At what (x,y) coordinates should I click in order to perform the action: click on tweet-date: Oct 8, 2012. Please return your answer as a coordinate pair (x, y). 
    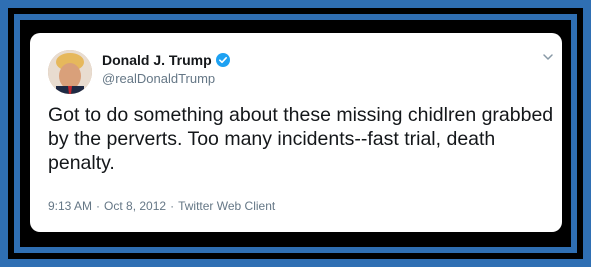
    Looking at the image, I should click on (135, 206).